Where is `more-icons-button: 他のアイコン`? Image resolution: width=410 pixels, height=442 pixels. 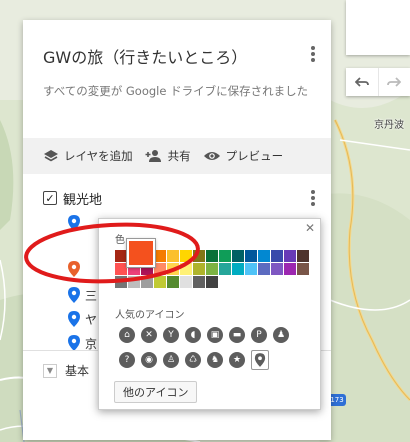 more-icons-button: 他のアイコン is located at coordinates (156, 392).